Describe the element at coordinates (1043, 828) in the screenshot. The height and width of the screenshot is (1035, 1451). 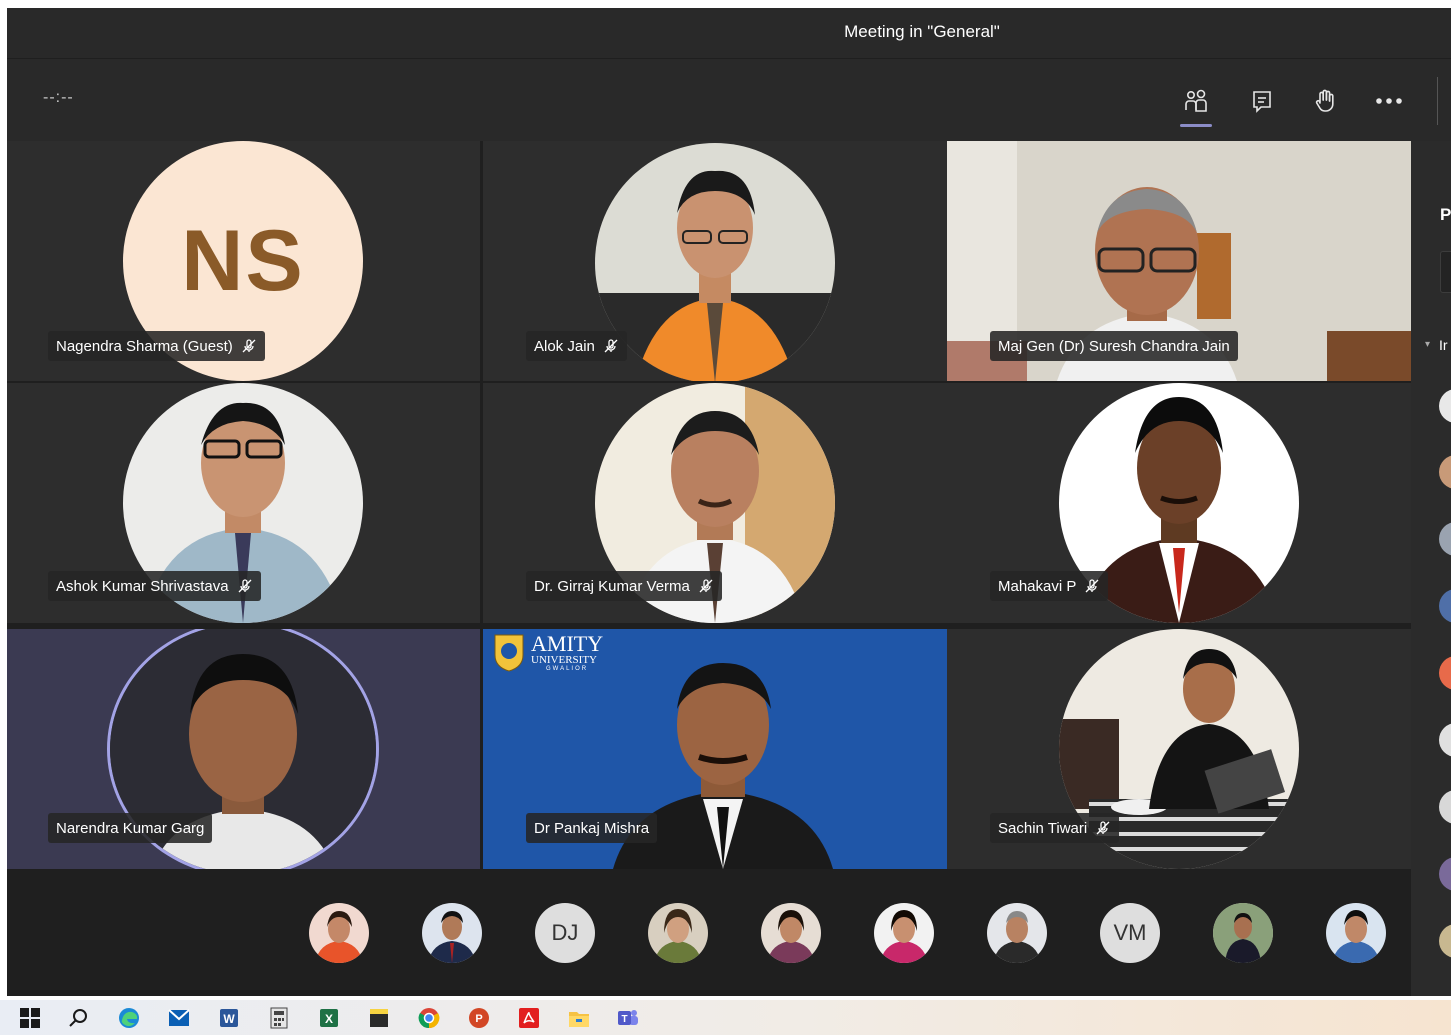
I see `participant-name: Sachin Tiwari` at that location.